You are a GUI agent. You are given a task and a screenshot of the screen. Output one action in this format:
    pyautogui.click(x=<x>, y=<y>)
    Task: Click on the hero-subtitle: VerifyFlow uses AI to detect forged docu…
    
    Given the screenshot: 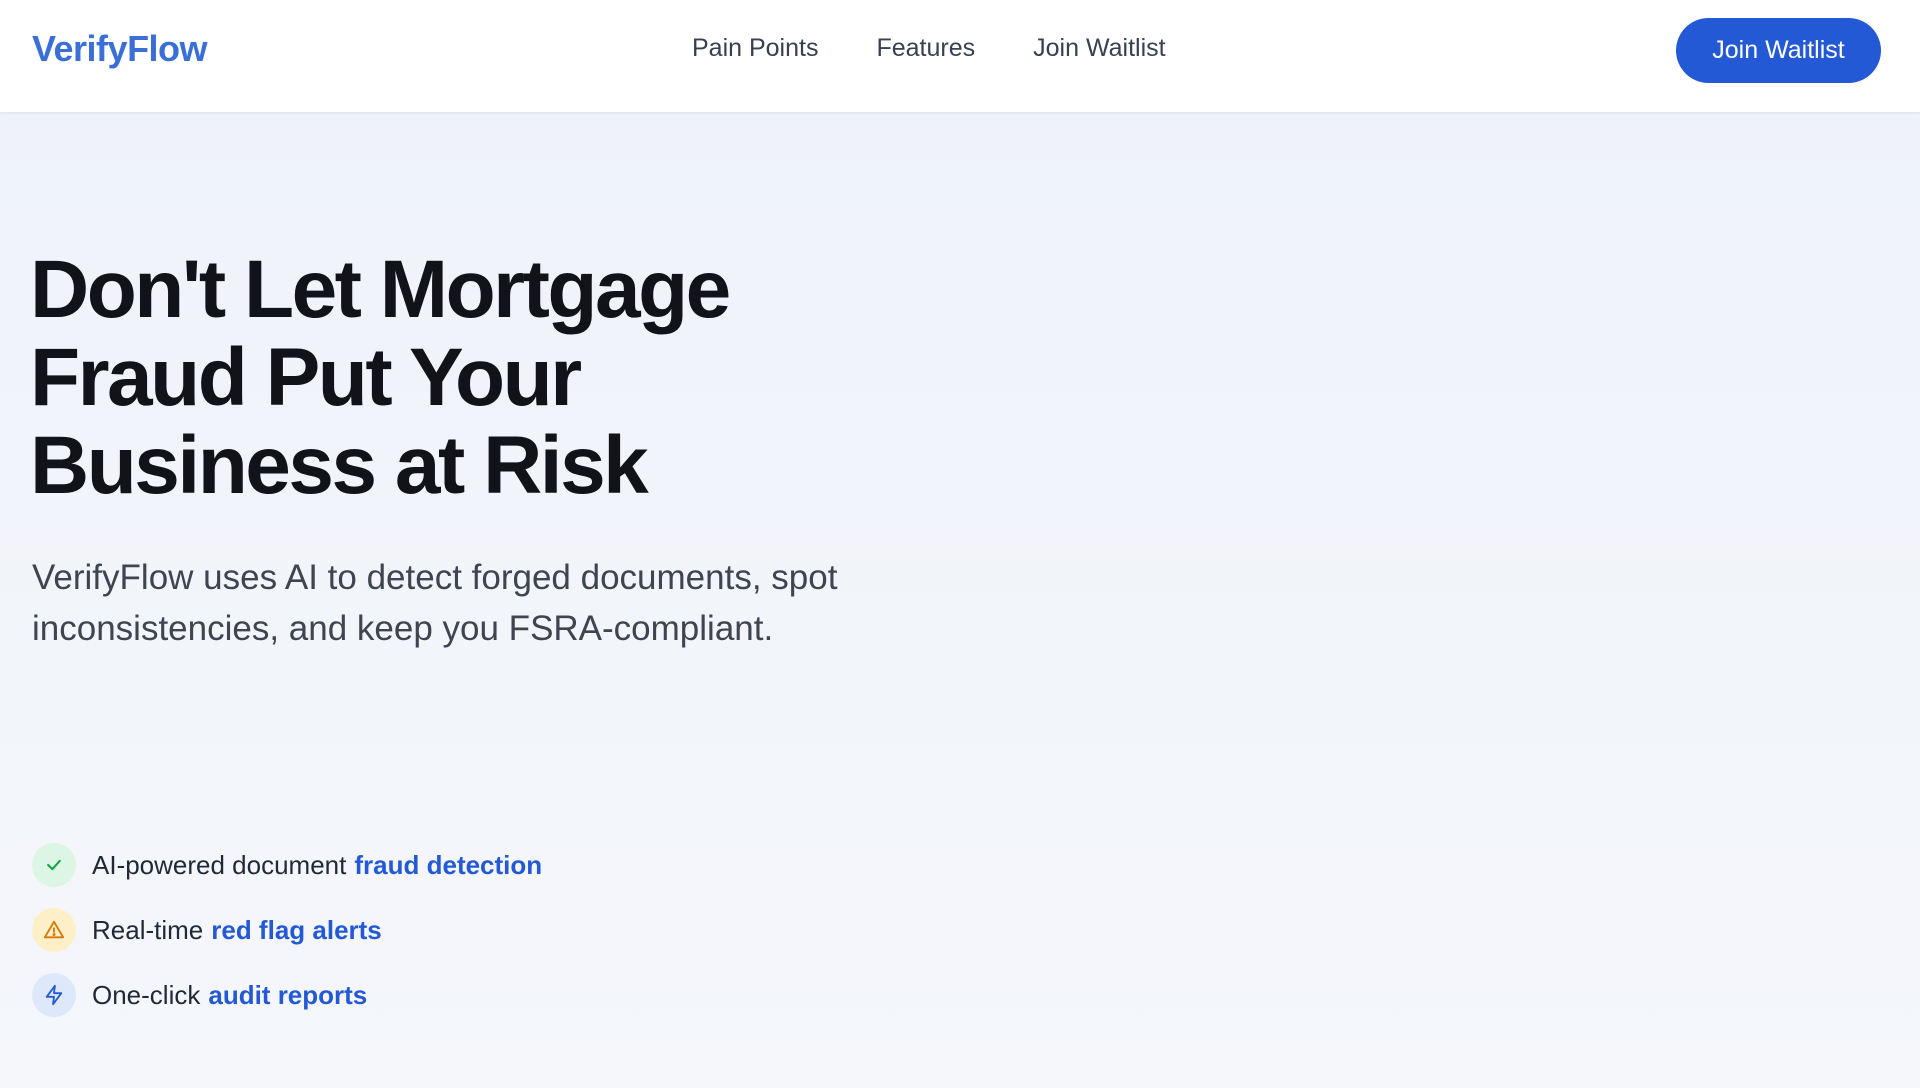 What is the action you would take?
    pyautogui.click(x=482, y=603)
    